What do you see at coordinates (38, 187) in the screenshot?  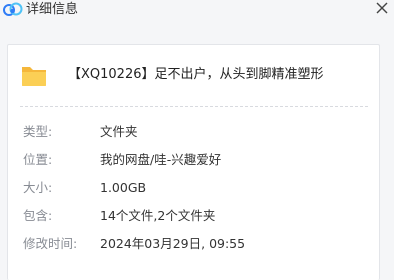 I see `detail-label: 大小:` at bounding box center [38, 187].